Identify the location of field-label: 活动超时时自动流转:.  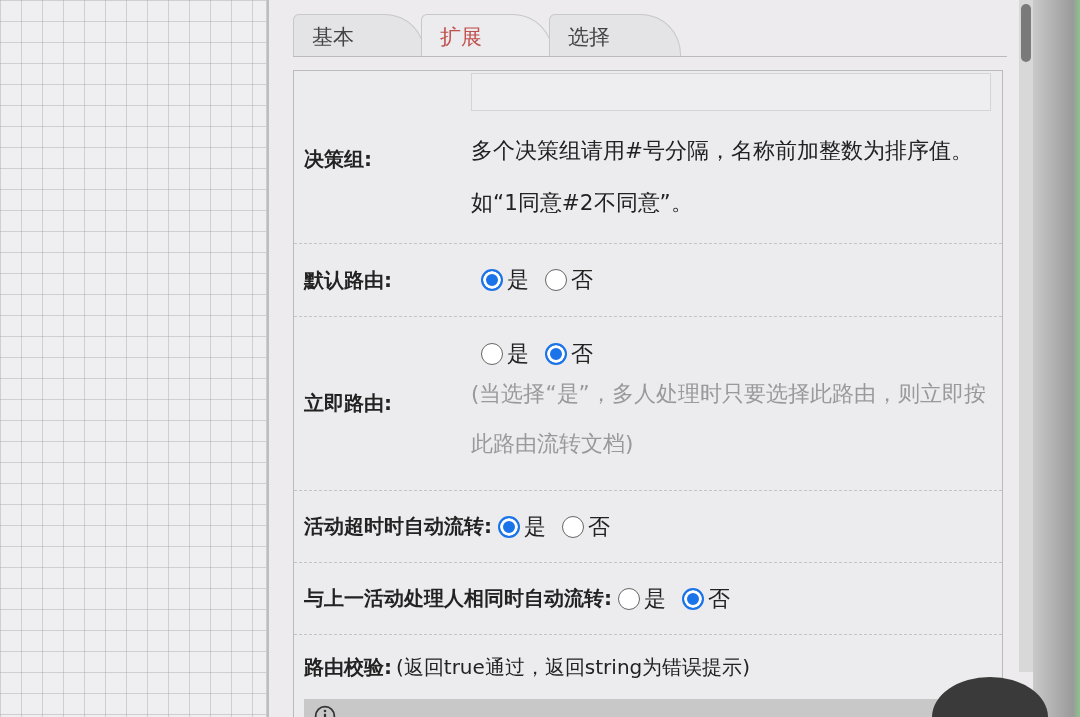
(398, 526).